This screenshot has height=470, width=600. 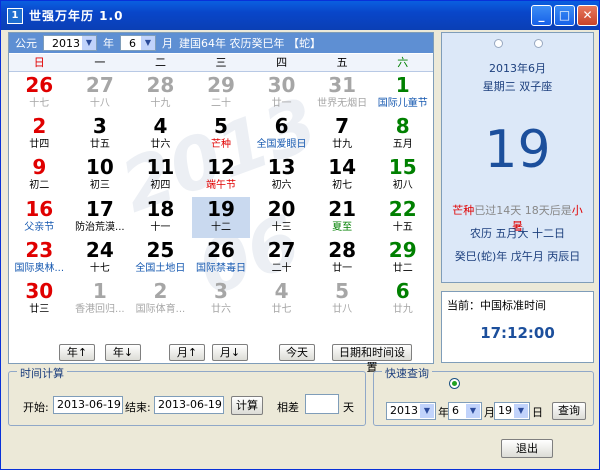 I want to click on day-lunar-label: 初三, so click(x=99, y=186).